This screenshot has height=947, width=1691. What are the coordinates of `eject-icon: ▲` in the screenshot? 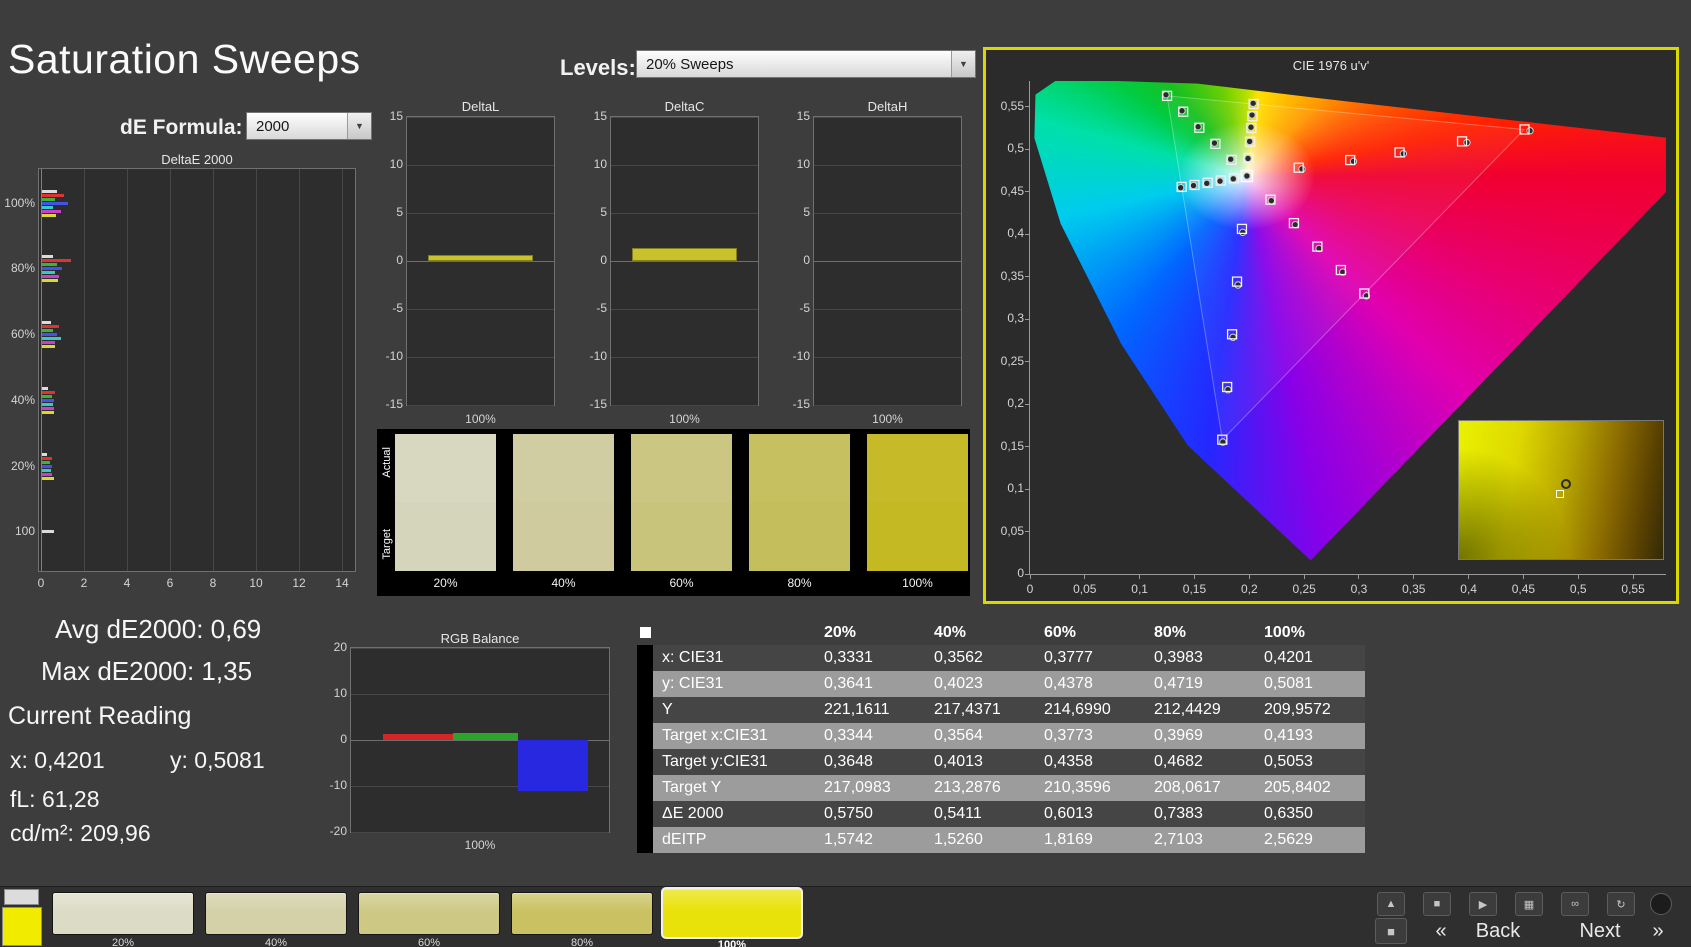 It's located at (1391, 904).